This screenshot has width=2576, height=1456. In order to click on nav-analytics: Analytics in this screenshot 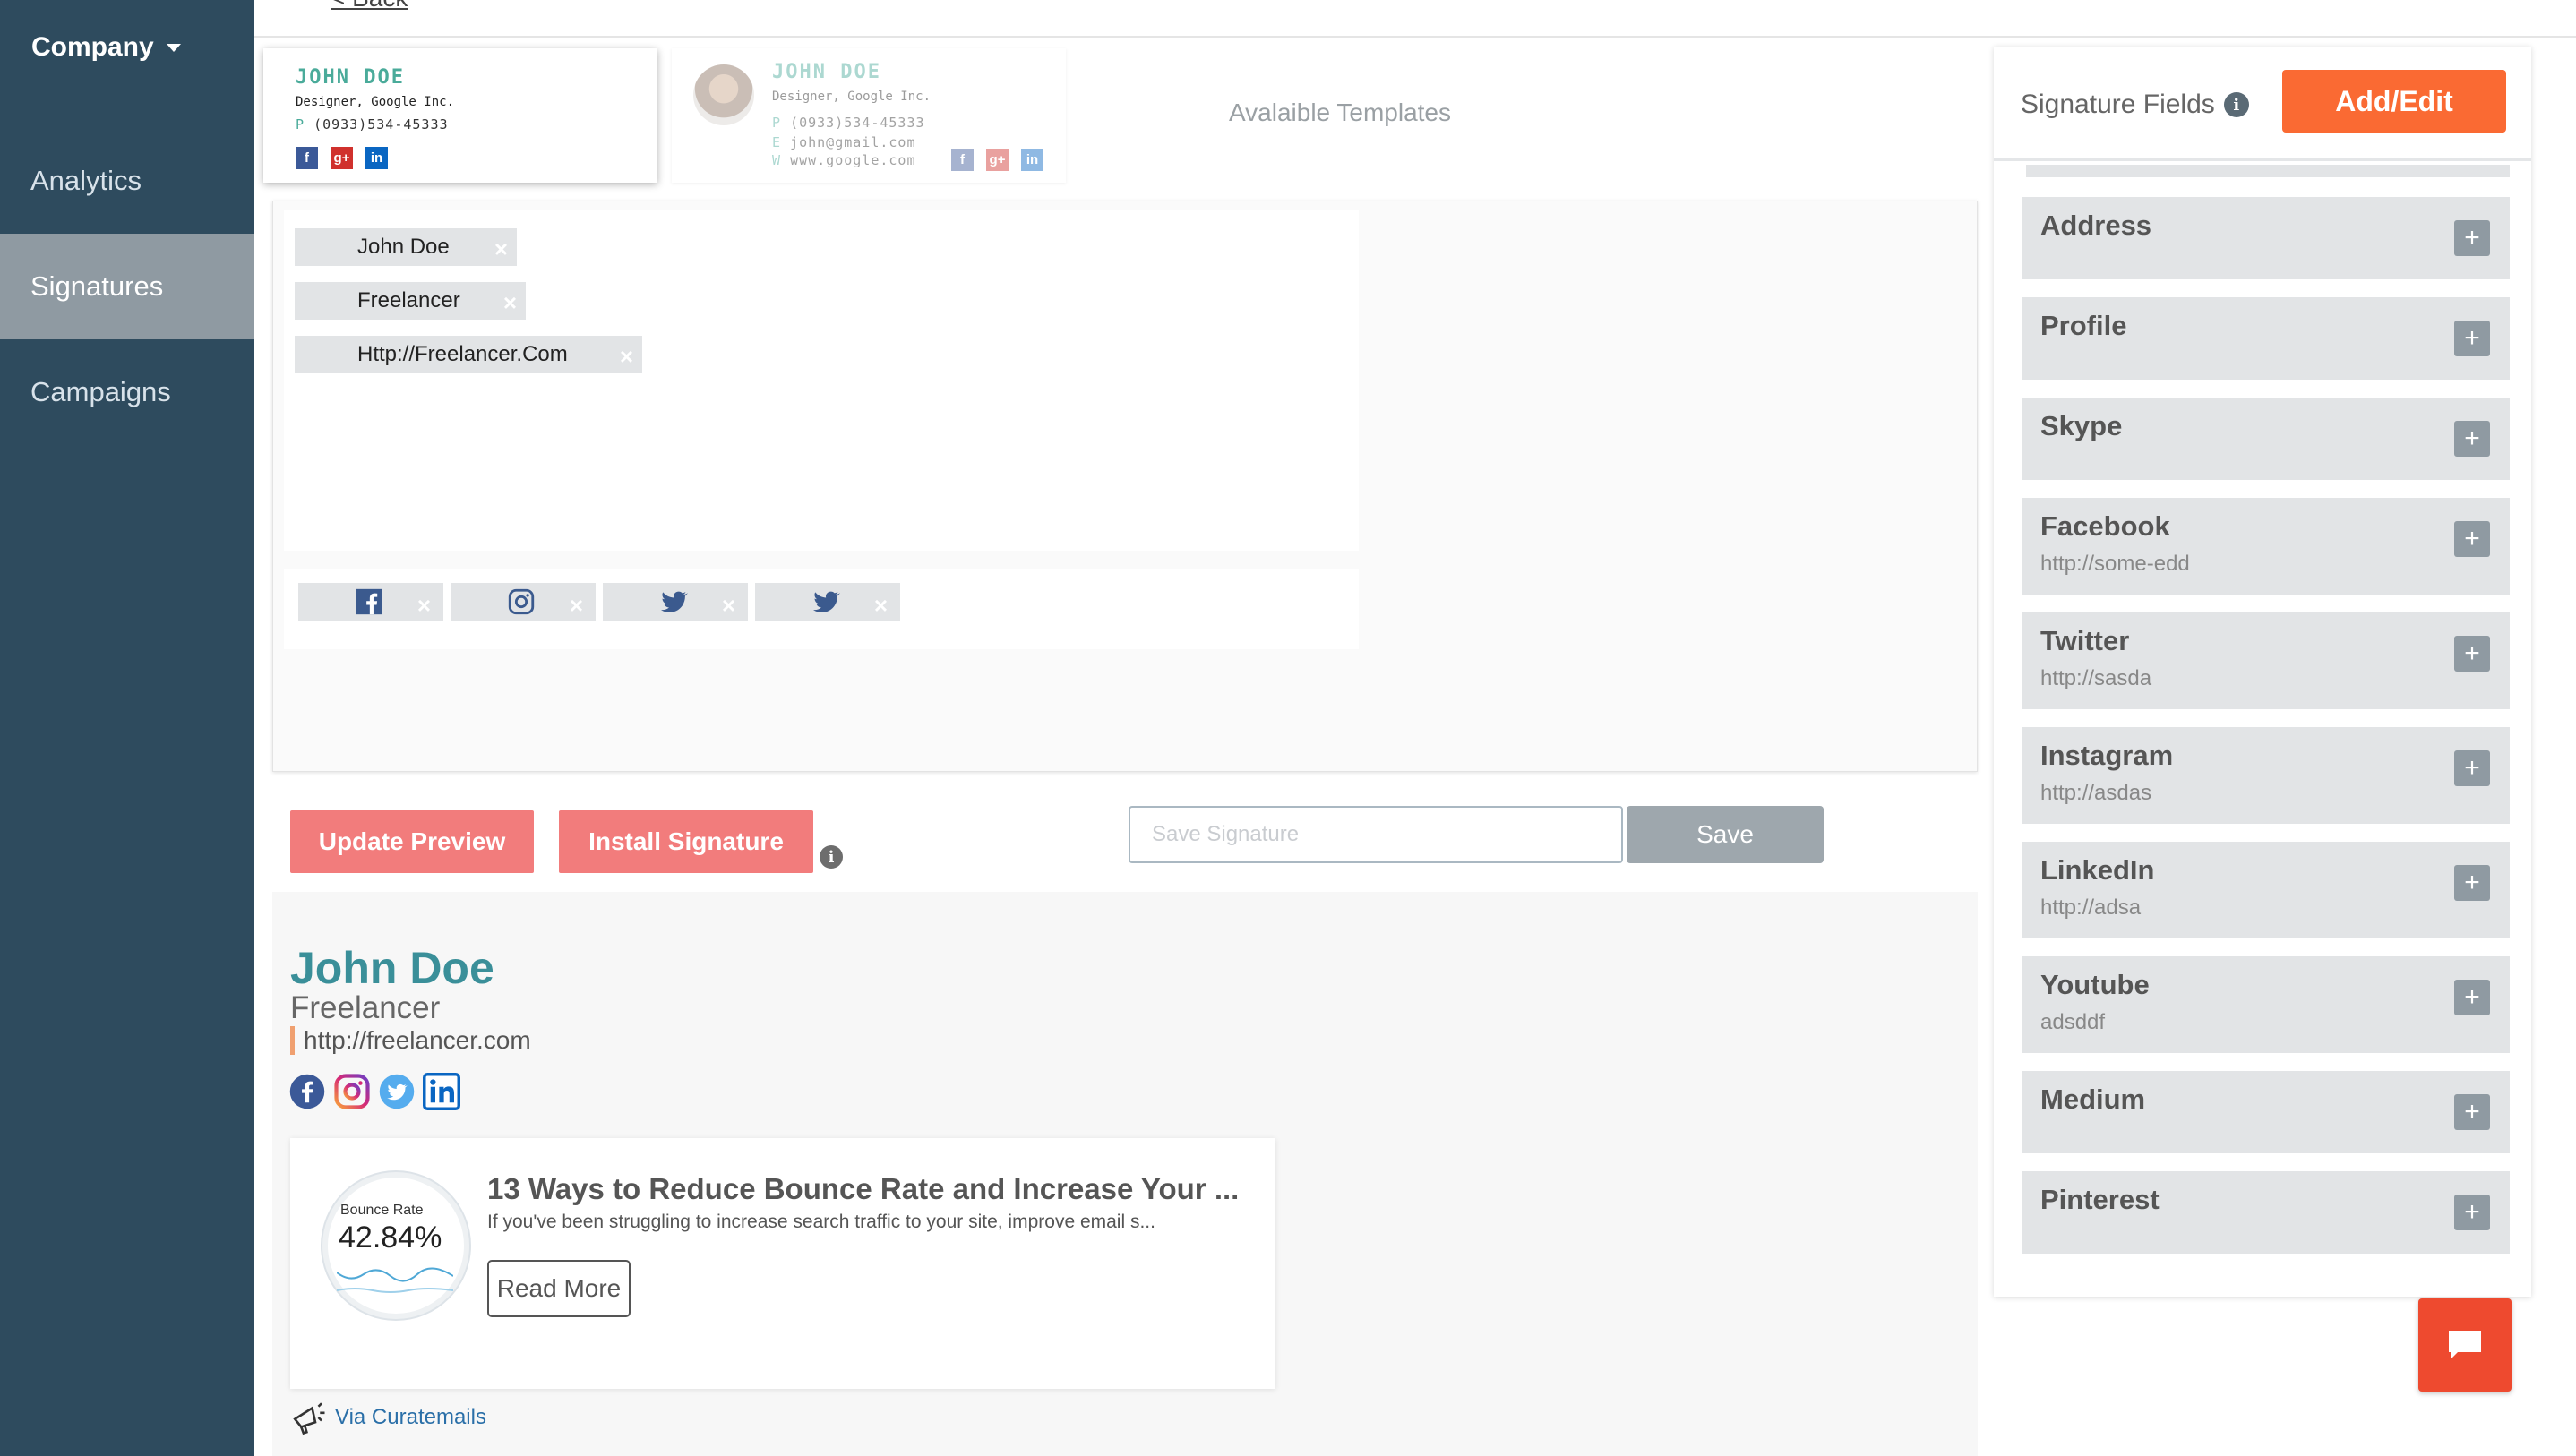, I will do `click(127, 181)`.